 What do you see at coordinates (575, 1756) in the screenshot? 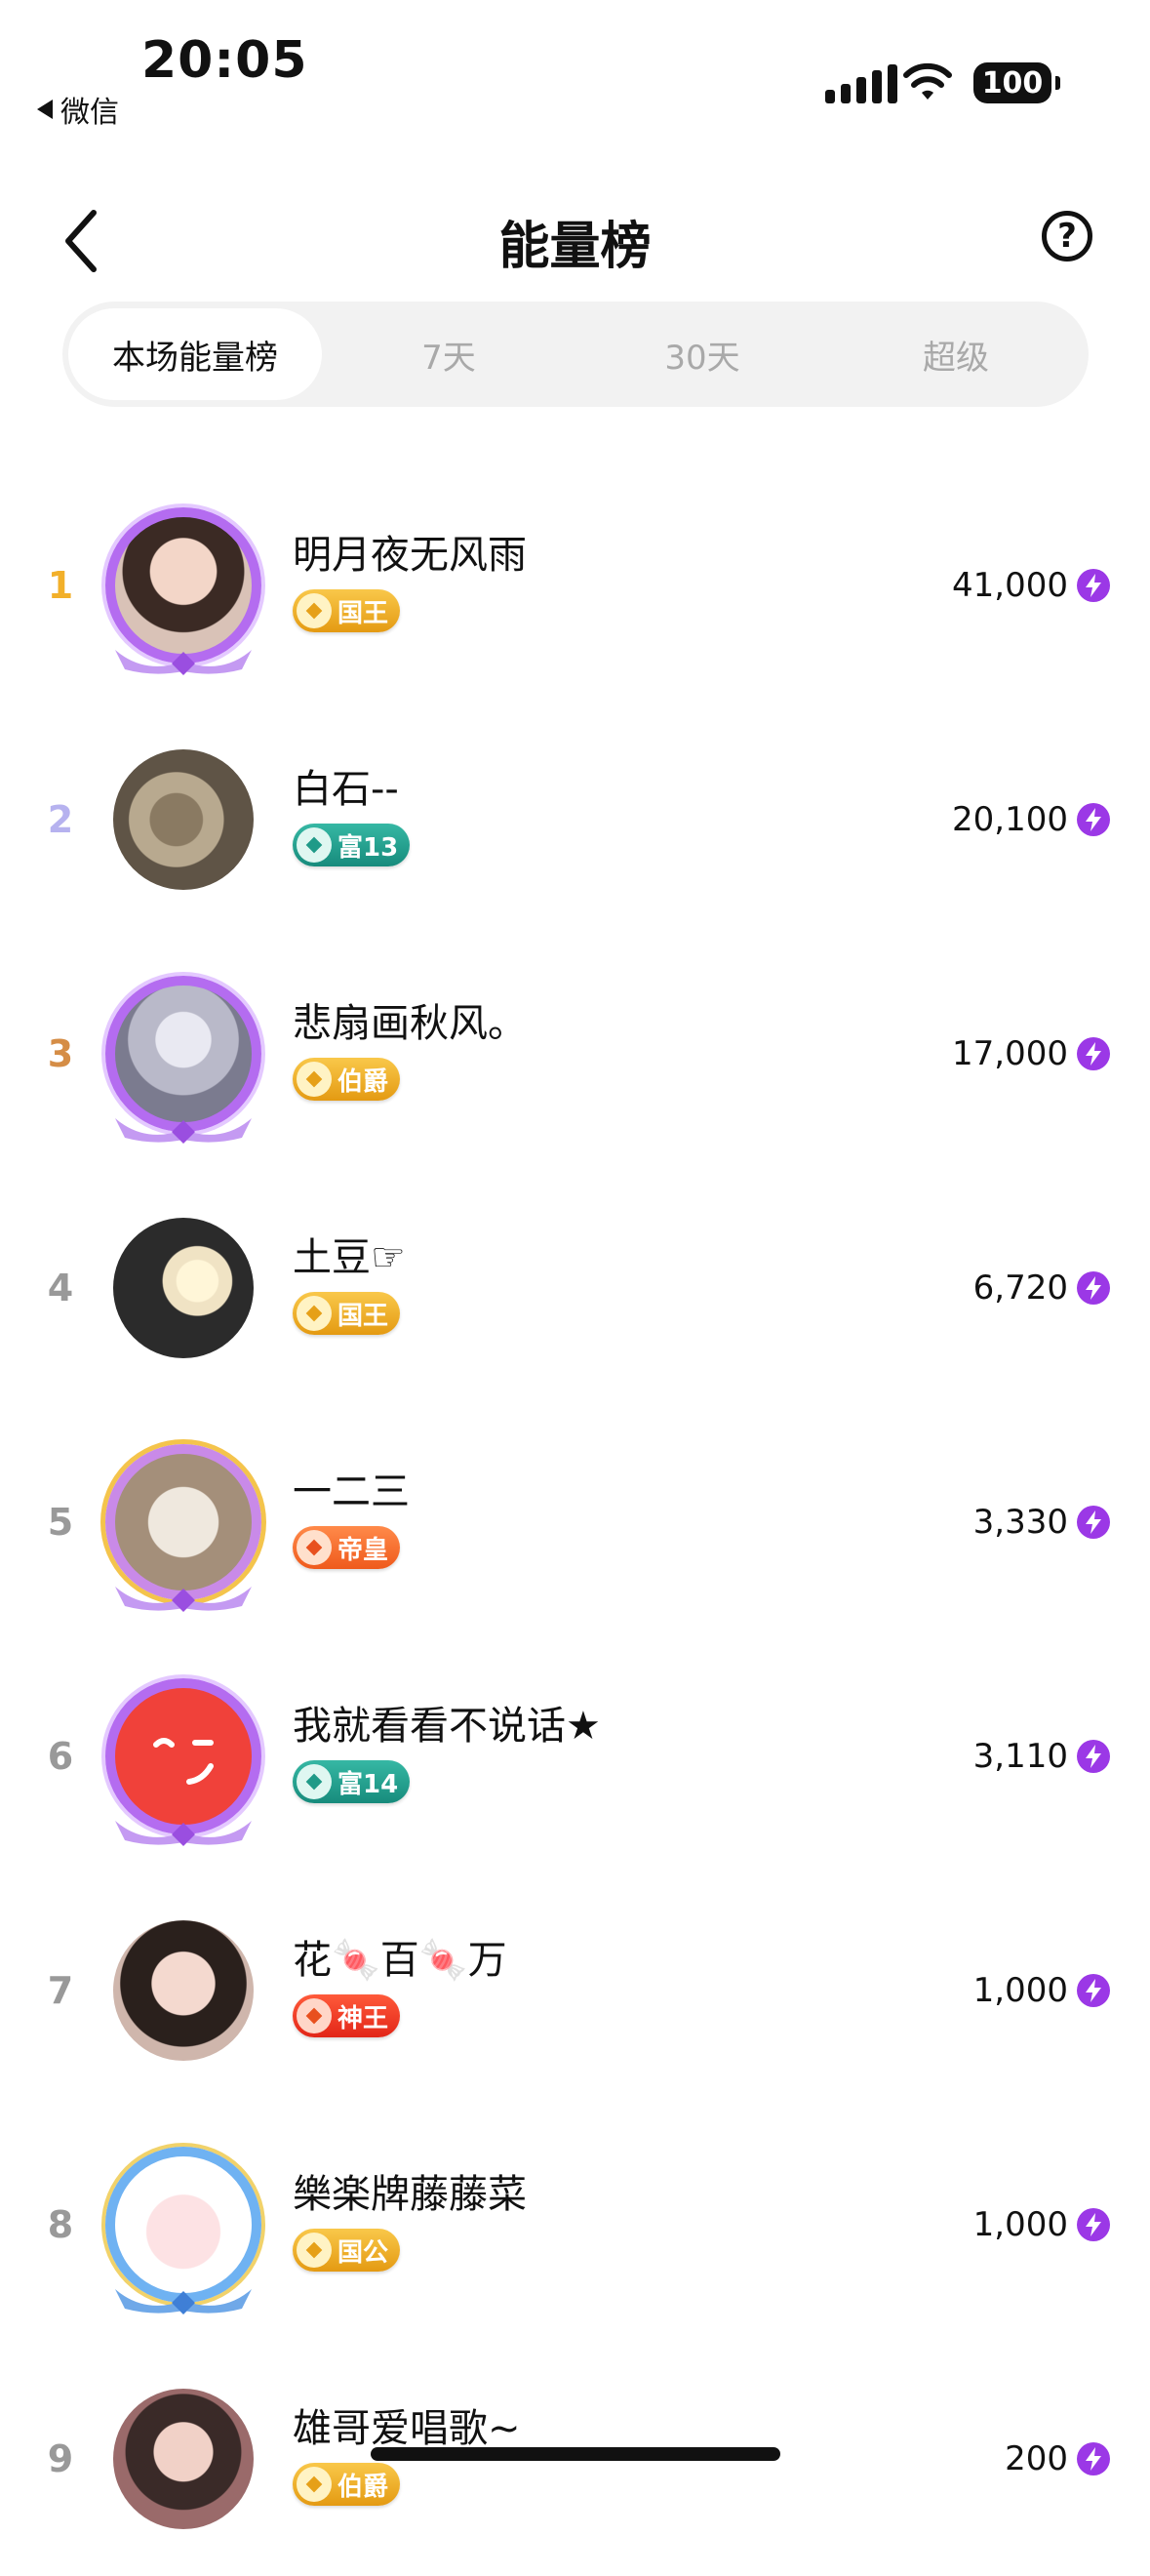
I see `ranking-row: 6 我就看看不说话★ 富14 3,110` at bounding box center [575, 1756].